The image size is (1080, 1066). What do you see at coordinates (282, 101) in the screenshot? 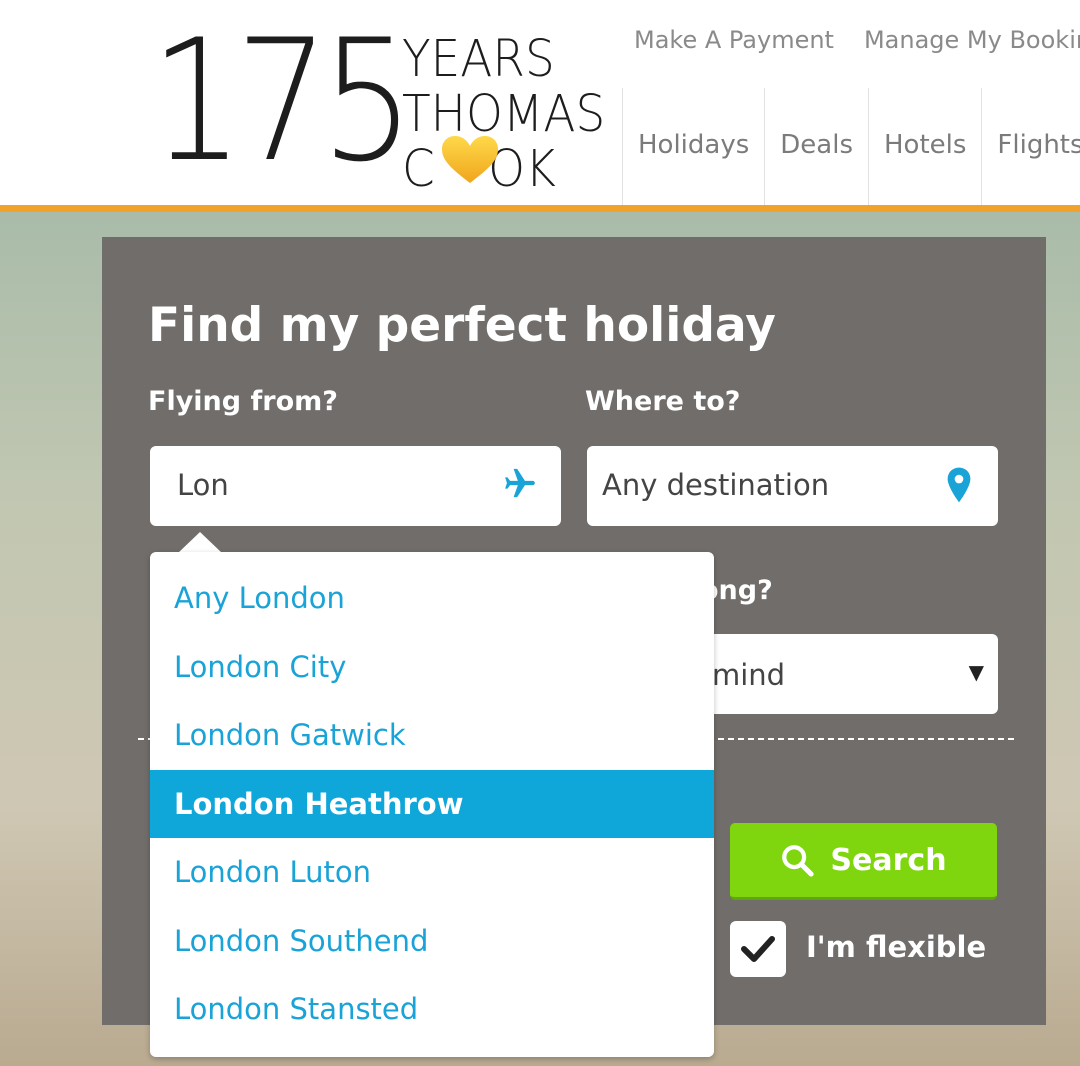
I see `logo-number: 175` at bounding box center [282, 101].